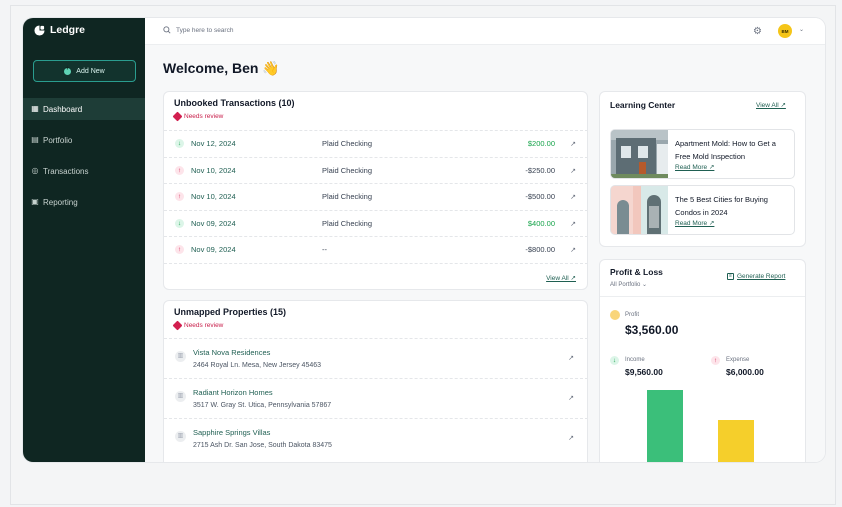 The height and width of the screenshot is (507, 842). What do you see at coordinates (652, 330) in the screenshot?
I see `profit-value: $3,560.00` at bounding box center [652, 330].